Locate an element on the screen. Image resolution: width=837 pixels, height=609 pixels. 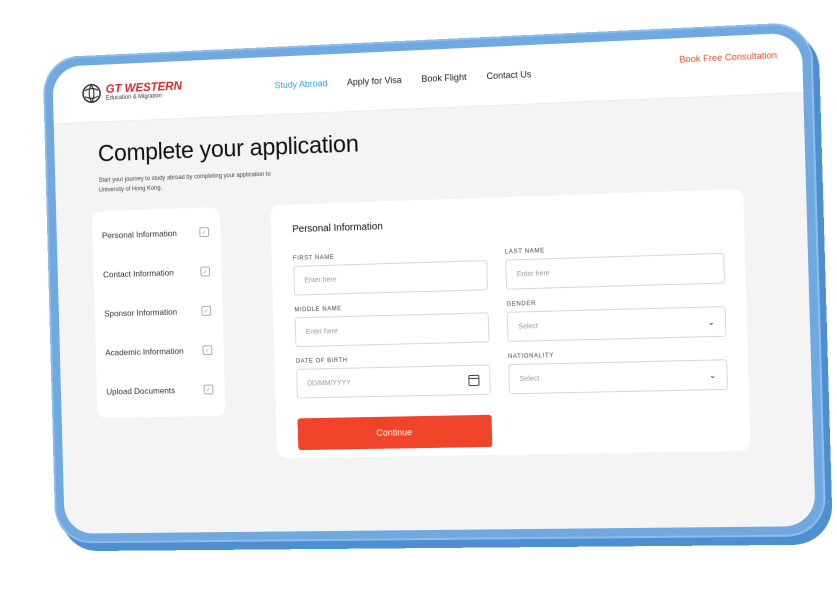
dob-field: DATE OF BIRTH DD/MM/YYYY is located at coordinates (393, 376).